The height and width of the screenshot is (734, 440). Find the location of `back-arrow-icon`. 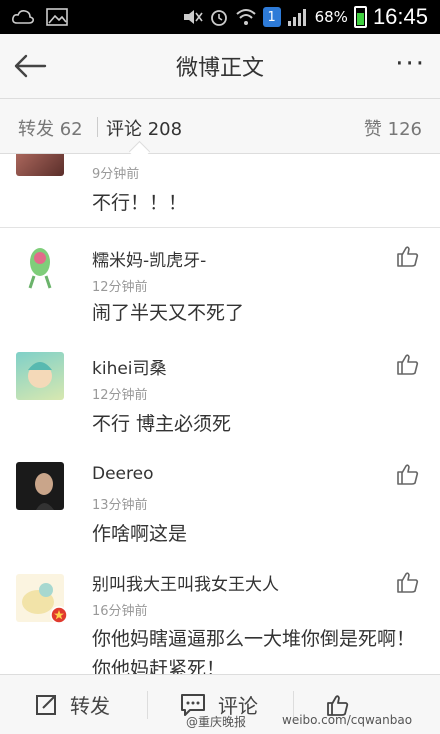

back-arrow-icon is located at coordinates (30, 66).